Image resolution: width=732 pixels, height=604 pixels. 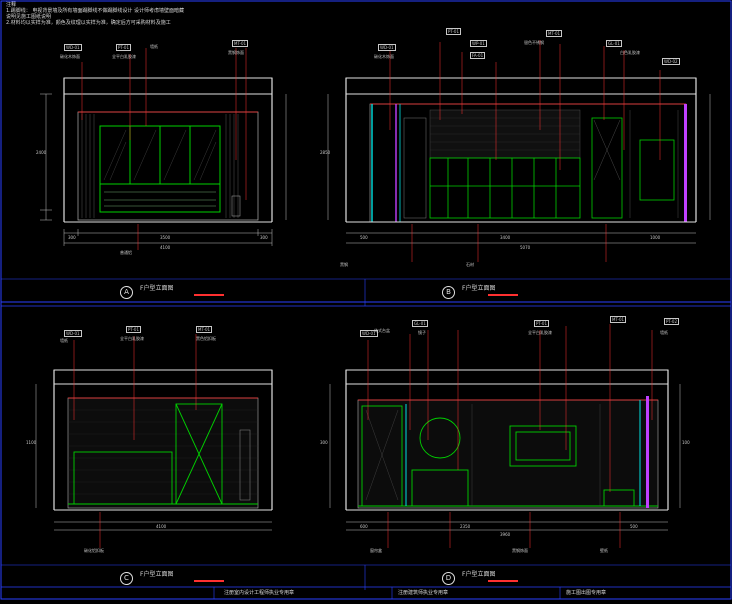 I want to click on notes-line-3: 2.材料均以实样为准，颜色及纹理以实样为准，确定后方可采购材料及施工, so click(x=88, y=23).